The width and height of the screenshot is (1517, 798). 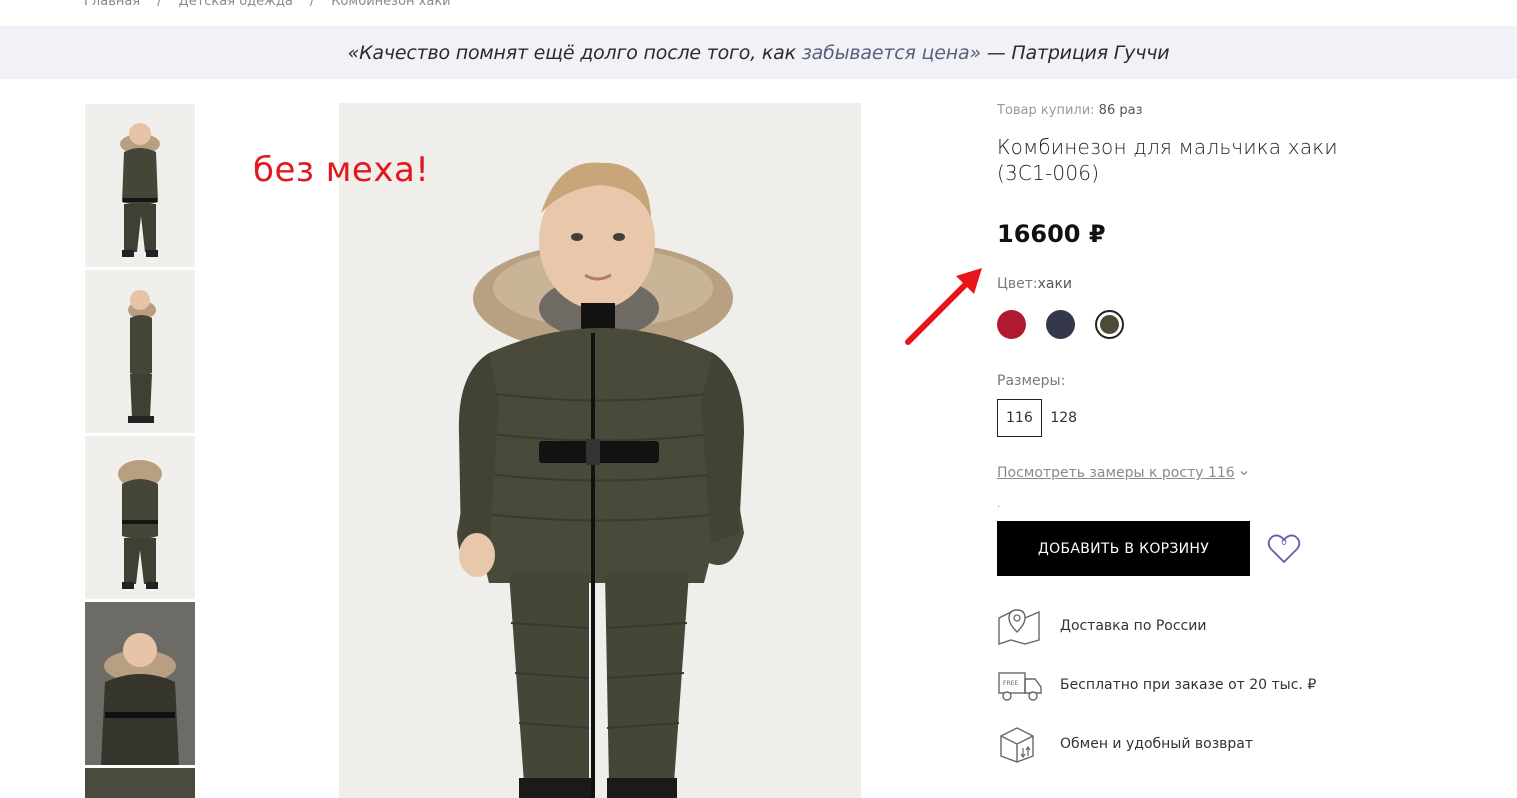 I want to click on feature-returns-text: Обмен и удобный возврат, so click(x=1157, y=743).